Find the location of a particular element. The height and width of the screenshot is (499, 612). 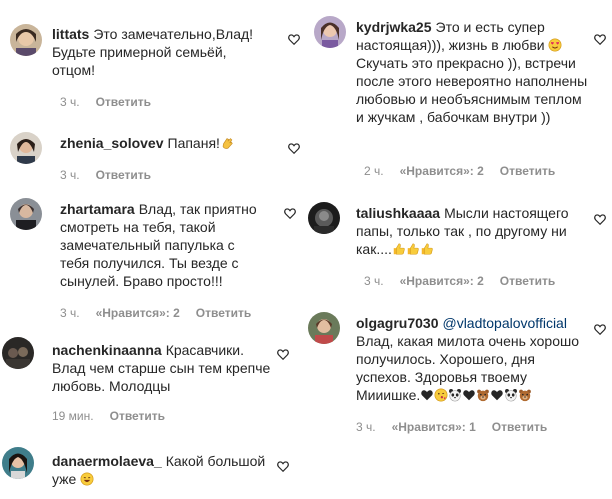

comment-username: zhartamara is located at coordinates (97, 209).